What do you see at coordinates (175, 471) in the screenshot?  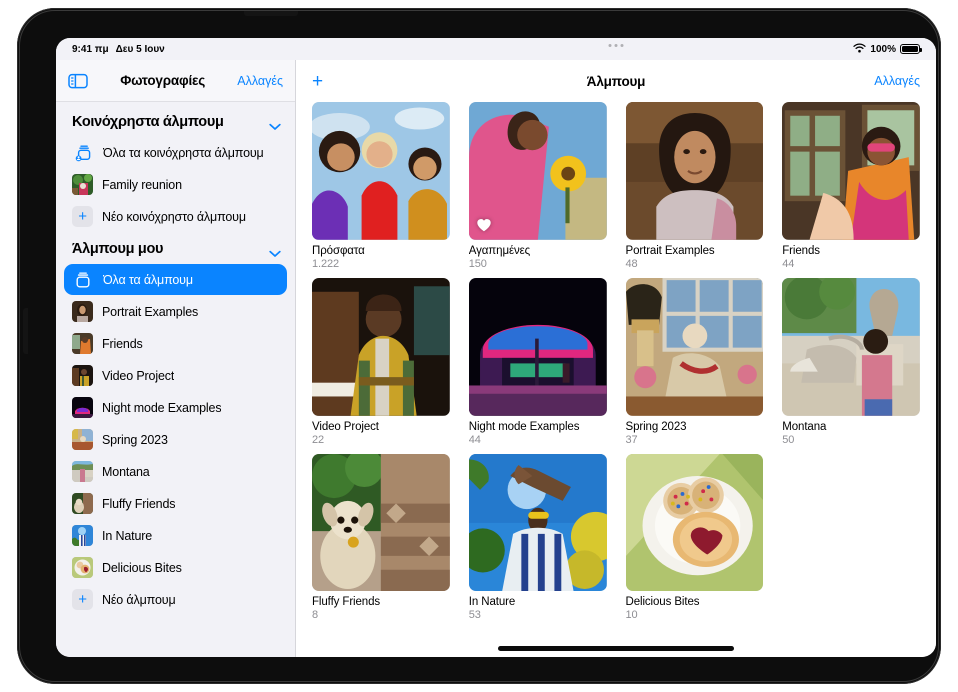 I see `sidebar-item-montana: Montana` at bounding box center [175, 471].